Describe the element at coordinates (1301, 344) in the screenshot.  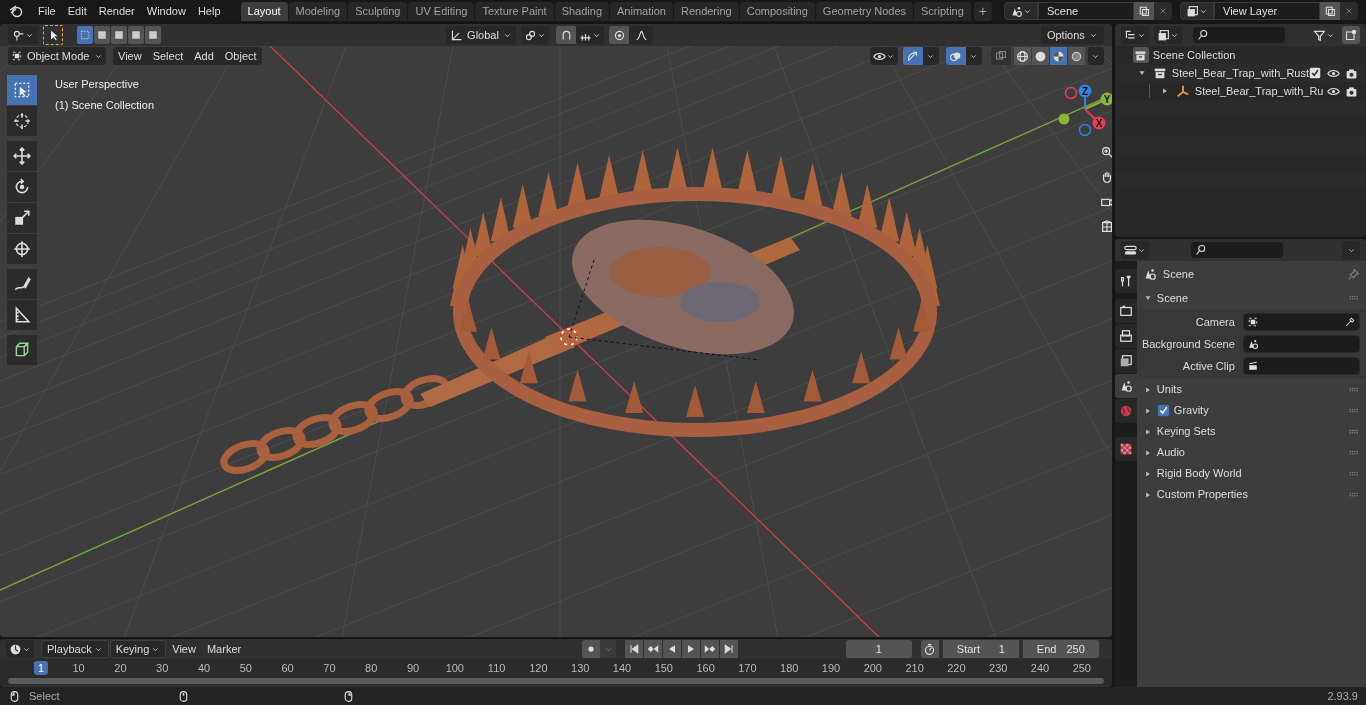
I see `scene-field` at that location.